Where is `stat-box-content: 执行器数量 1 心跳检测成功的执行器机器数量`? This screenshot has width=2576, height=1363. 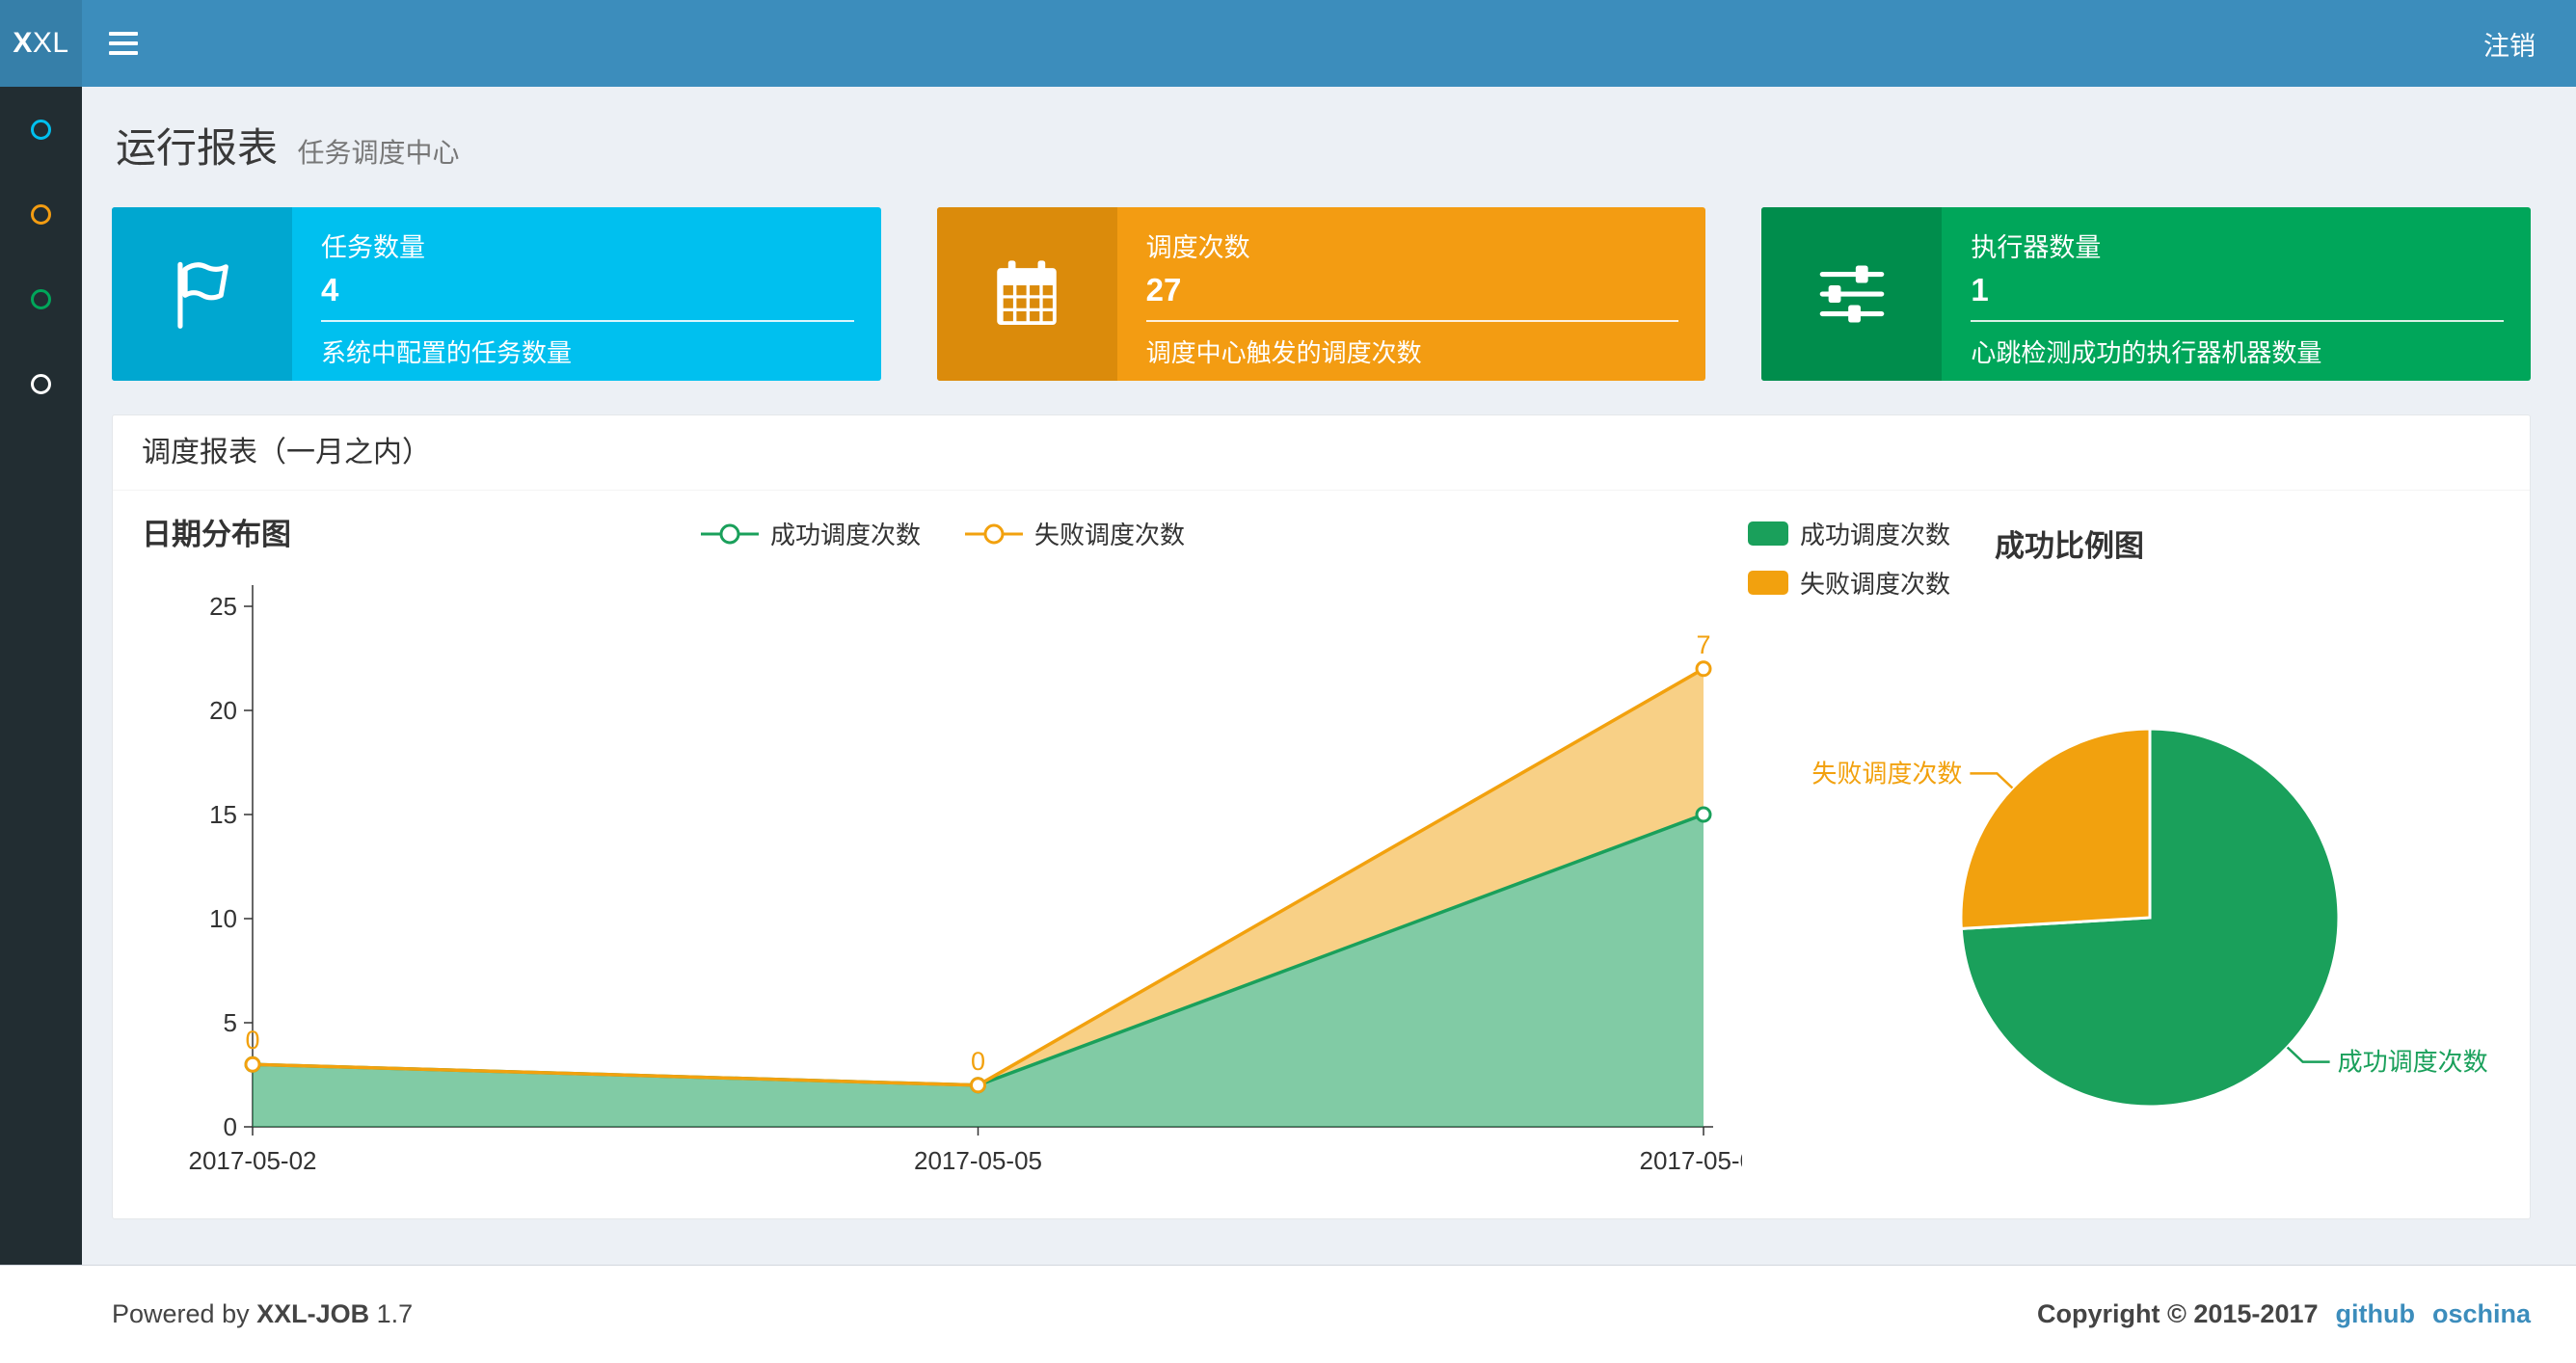 stat-box-content: 执行器数量 1 心跳检测成功的执行器机器数量 is located at coordinates (2236, 294).